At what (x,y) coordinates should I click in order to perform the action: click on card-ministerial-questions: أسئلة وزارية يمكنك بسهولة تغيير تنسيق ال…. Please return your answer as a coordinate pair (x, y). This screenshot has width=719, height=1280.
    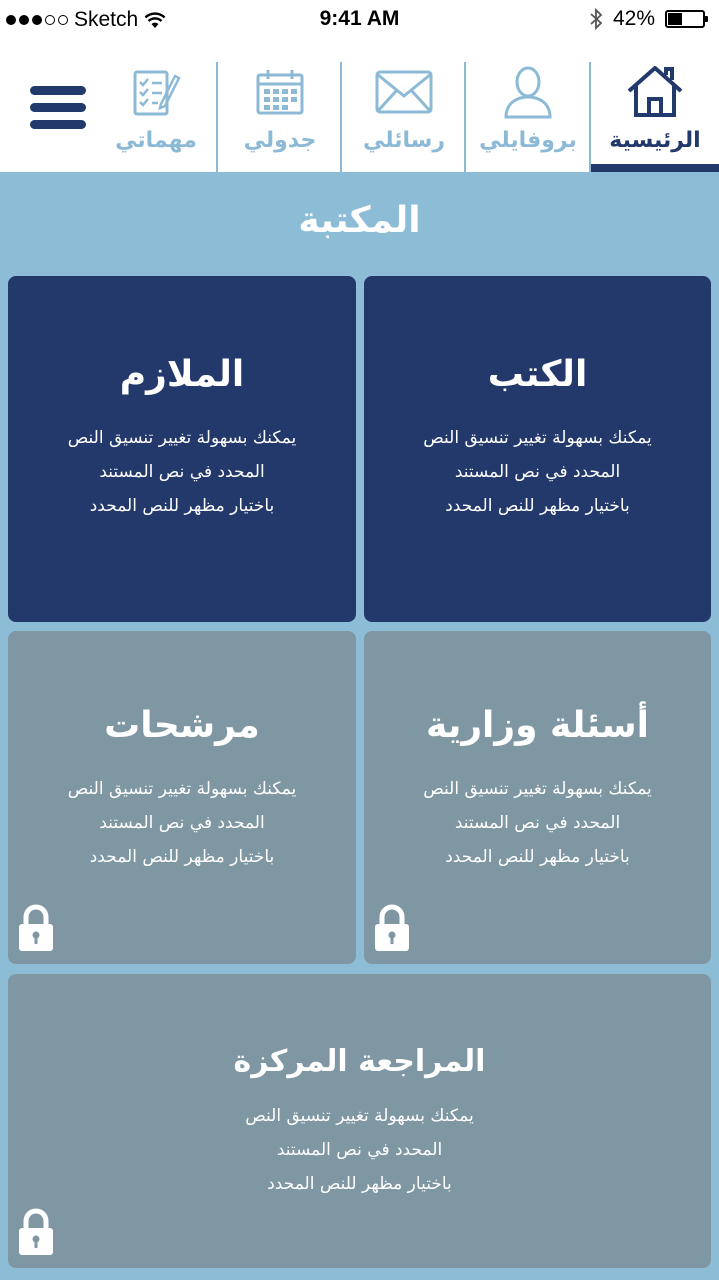
    Looking at the image, I should click on (537, 797).